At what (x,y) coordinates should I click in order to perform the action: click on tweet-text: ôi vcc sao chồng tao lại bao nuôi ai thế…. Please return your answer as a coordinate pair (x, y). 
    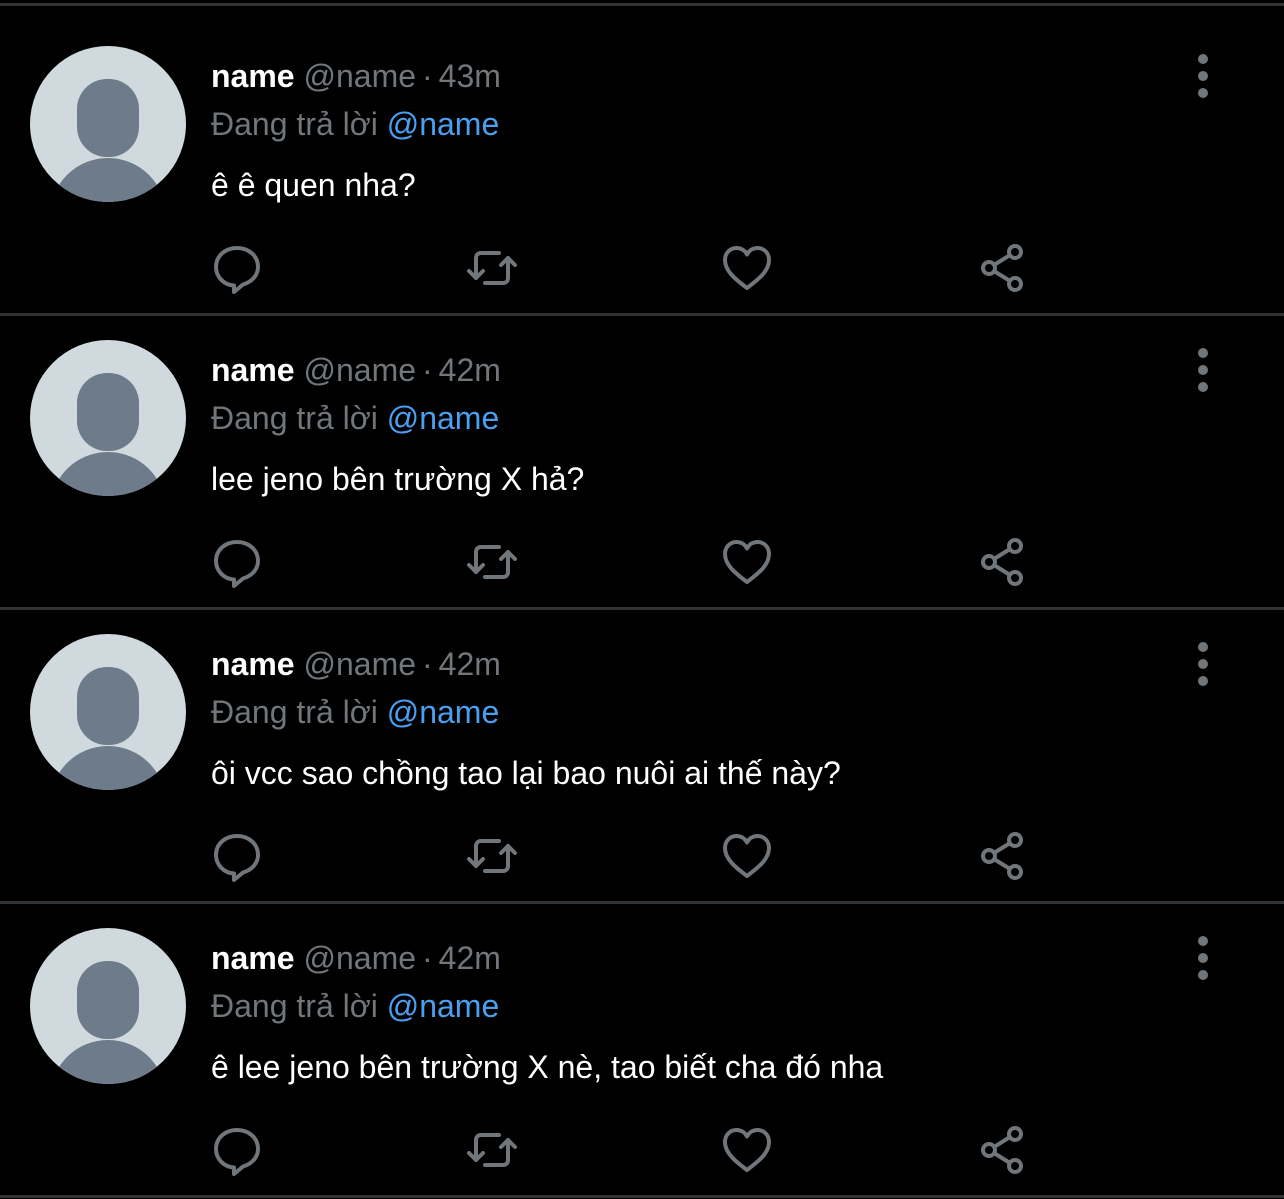
    Looking at the image, I should click on (526, 773).